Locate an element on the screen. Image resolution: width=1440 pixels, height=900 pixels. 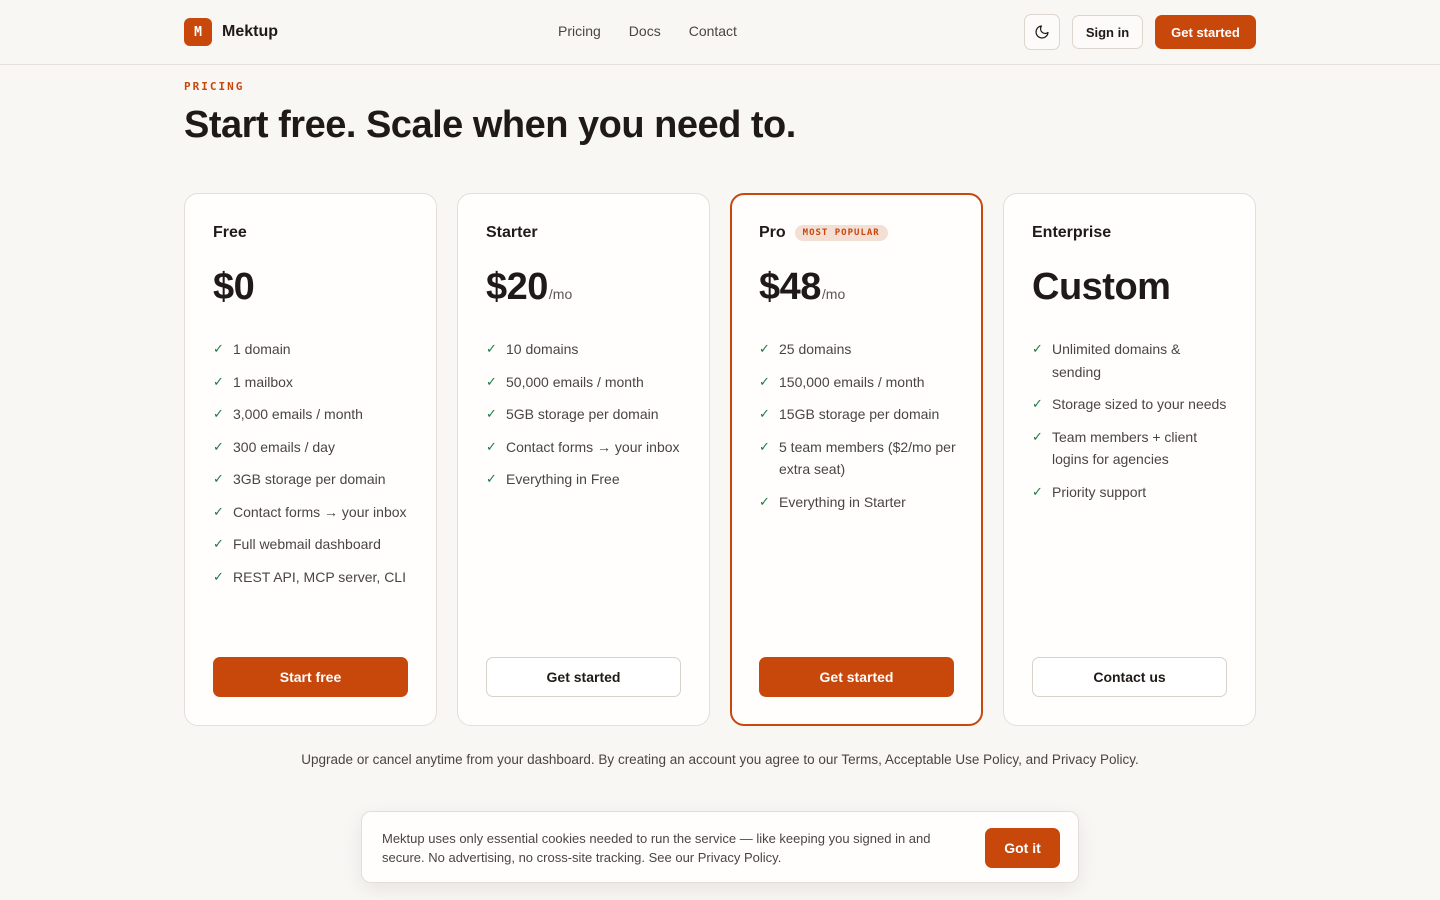
feature-text: 1 domain is located at coordinates (262, 349).